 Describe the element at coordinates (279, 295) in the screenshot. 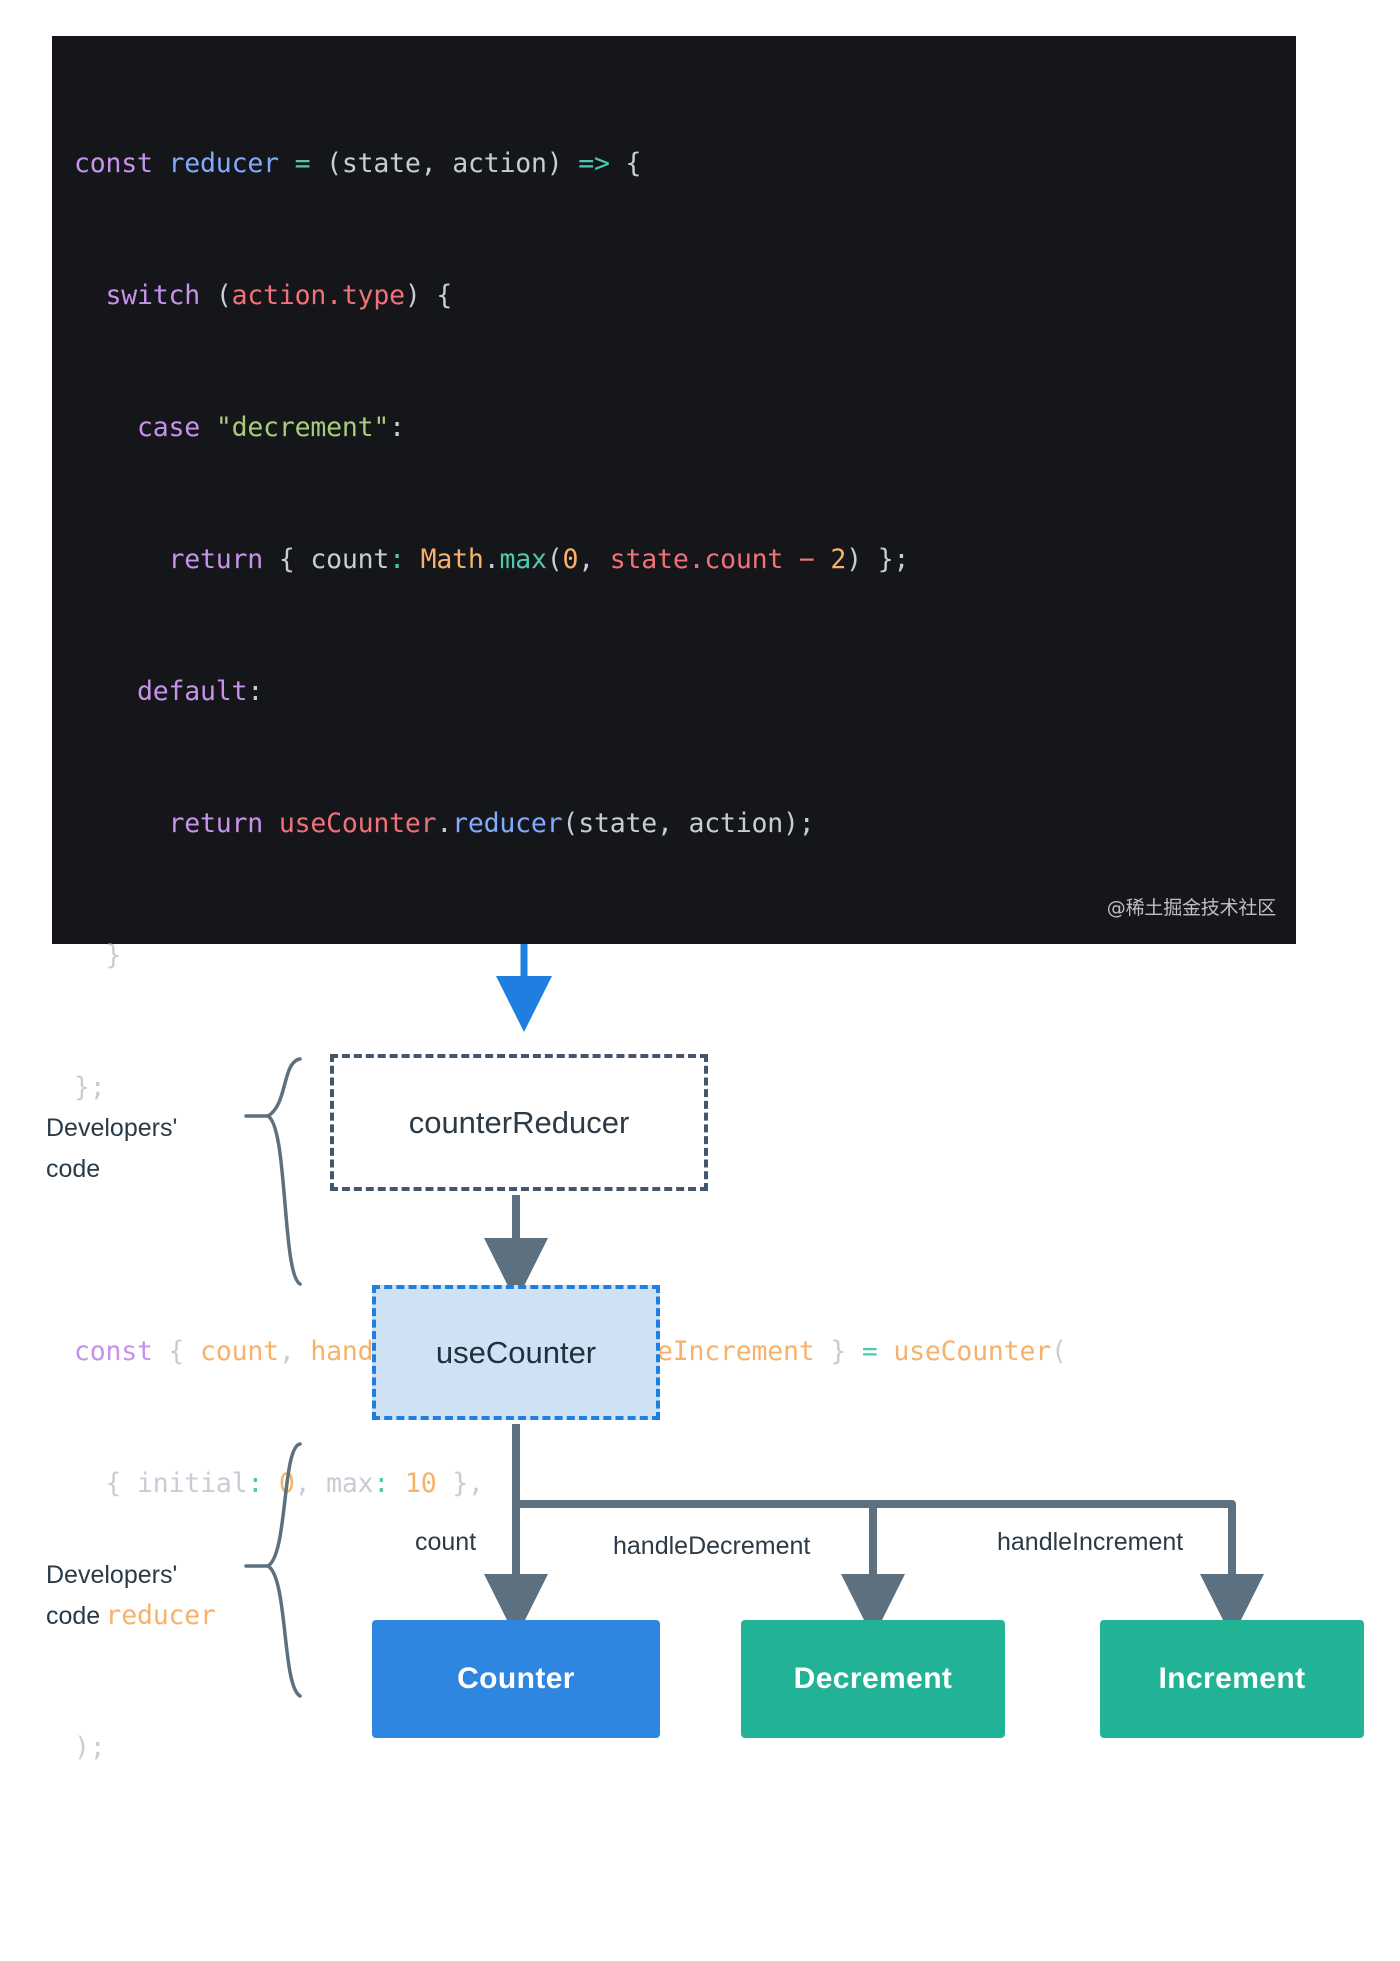

I see `code-line-2: switch (action.type) {` at that location.